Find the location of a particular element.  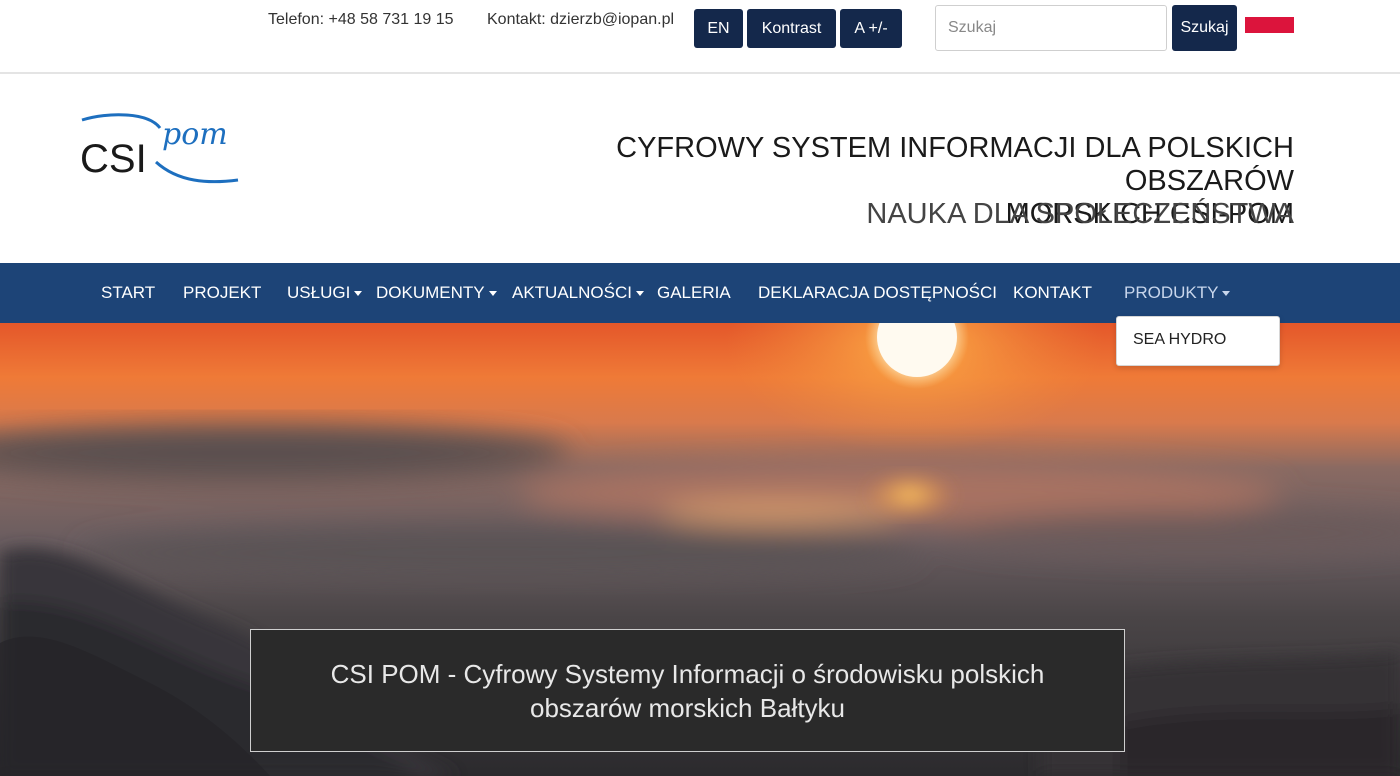

nav-item-uslugi: USŁUGI is located at coordinates (325, 293).